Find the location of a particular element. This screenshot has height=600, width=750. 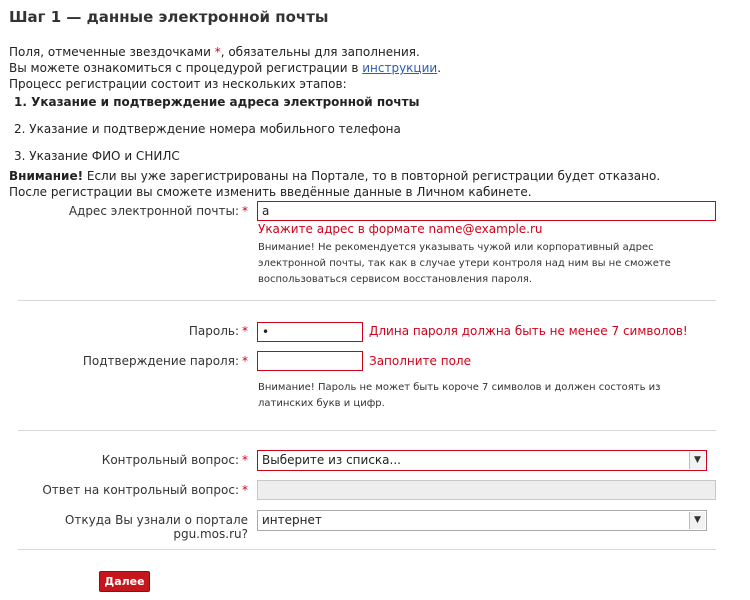

security-question-label-text: Контрольный вопрос: is located at coordinates (170, 460).